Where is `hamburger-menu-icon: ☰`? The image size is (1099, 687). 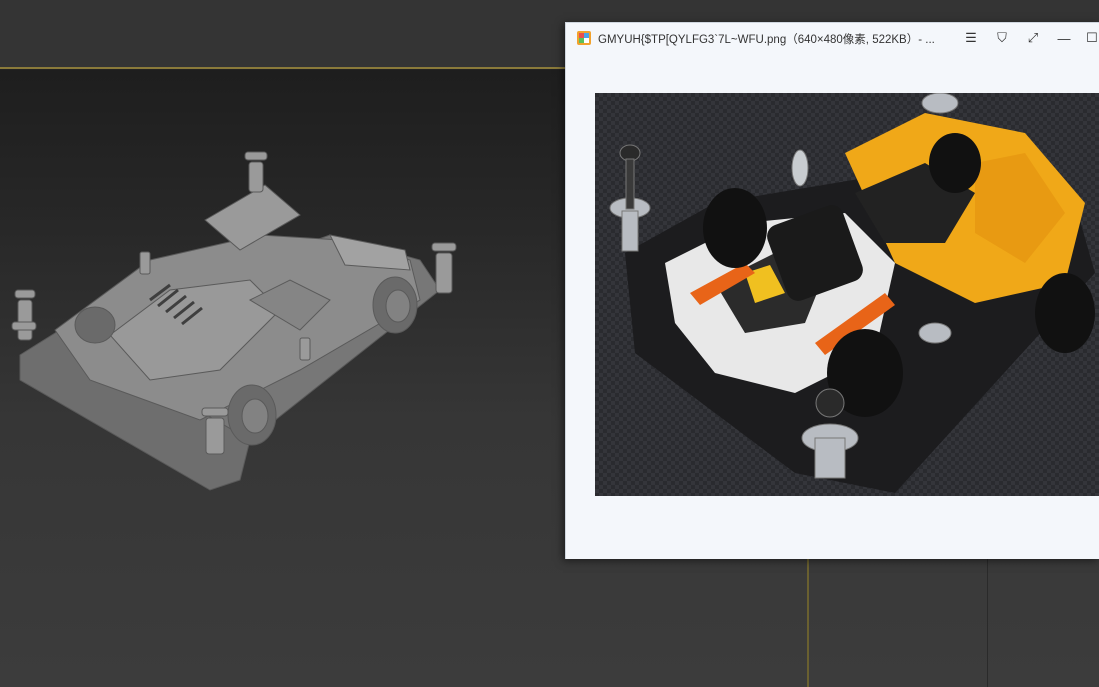 hamburger-menu-icon: ☰ is located at coordinates (971, 38).